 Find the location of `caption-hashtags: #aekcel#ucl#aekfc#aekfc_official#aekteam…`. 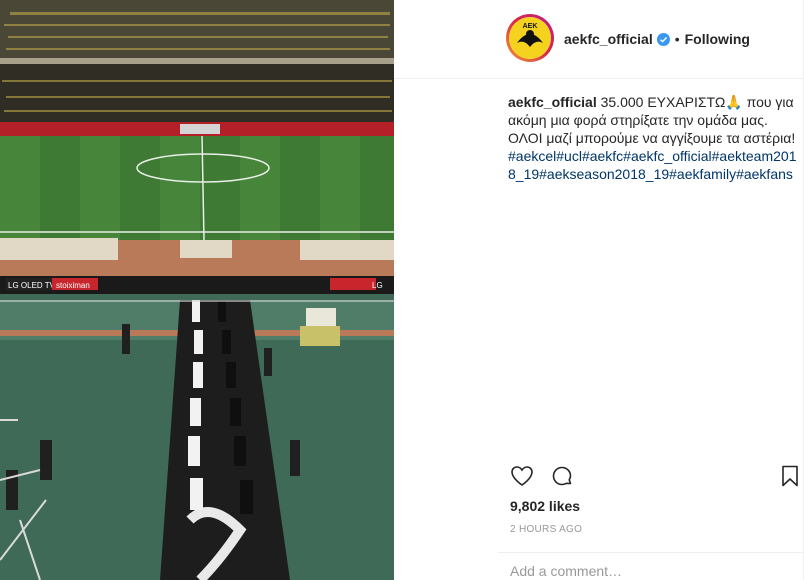

caption-hashtags: #aekcel#ucl#aekfc#aekfc_official#aekteam… is located at coordinates (653, 165).